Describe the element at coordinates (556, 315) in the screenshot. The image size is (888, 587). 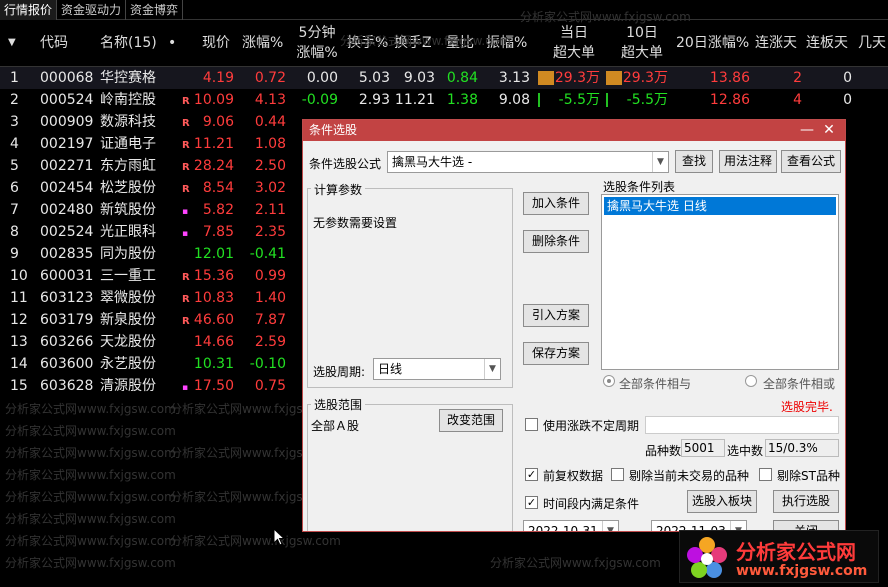
I see `import-plan-button: 引入方案` at that location.